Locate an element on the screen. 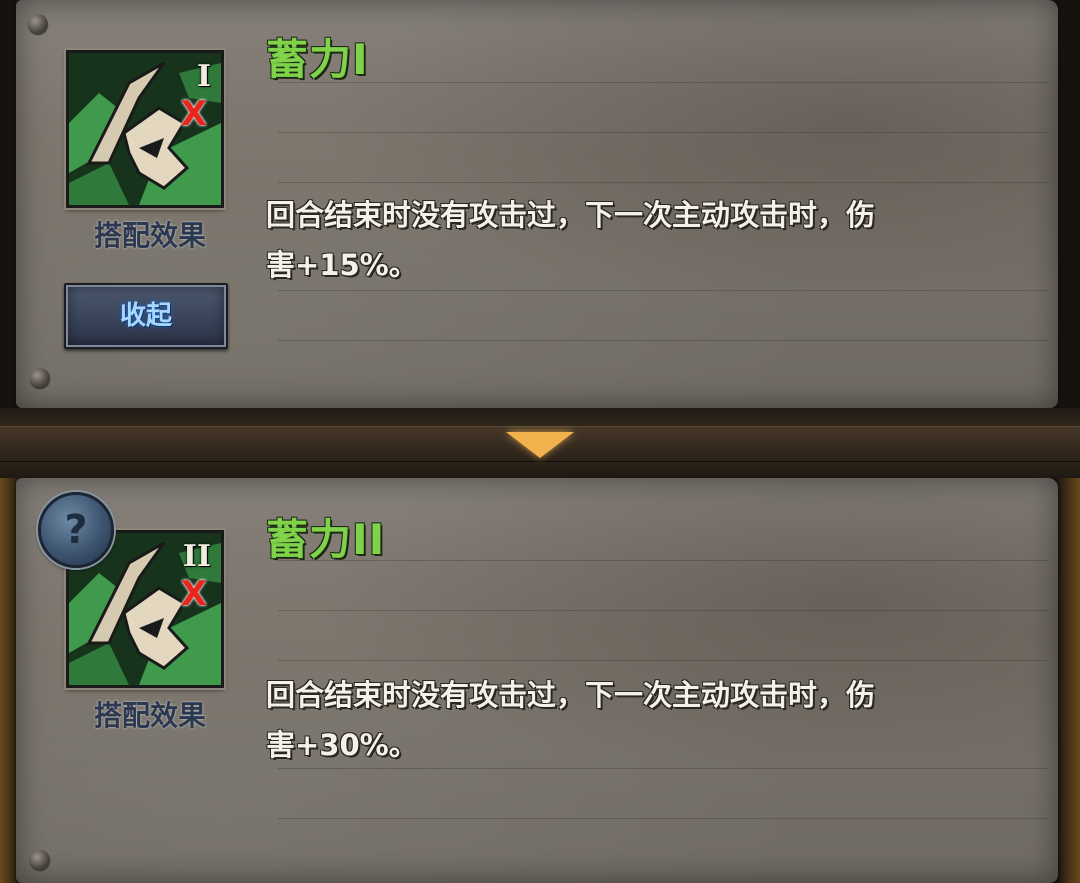  skill-description-line: 害+15%。 is located at coordinates (342, 265).